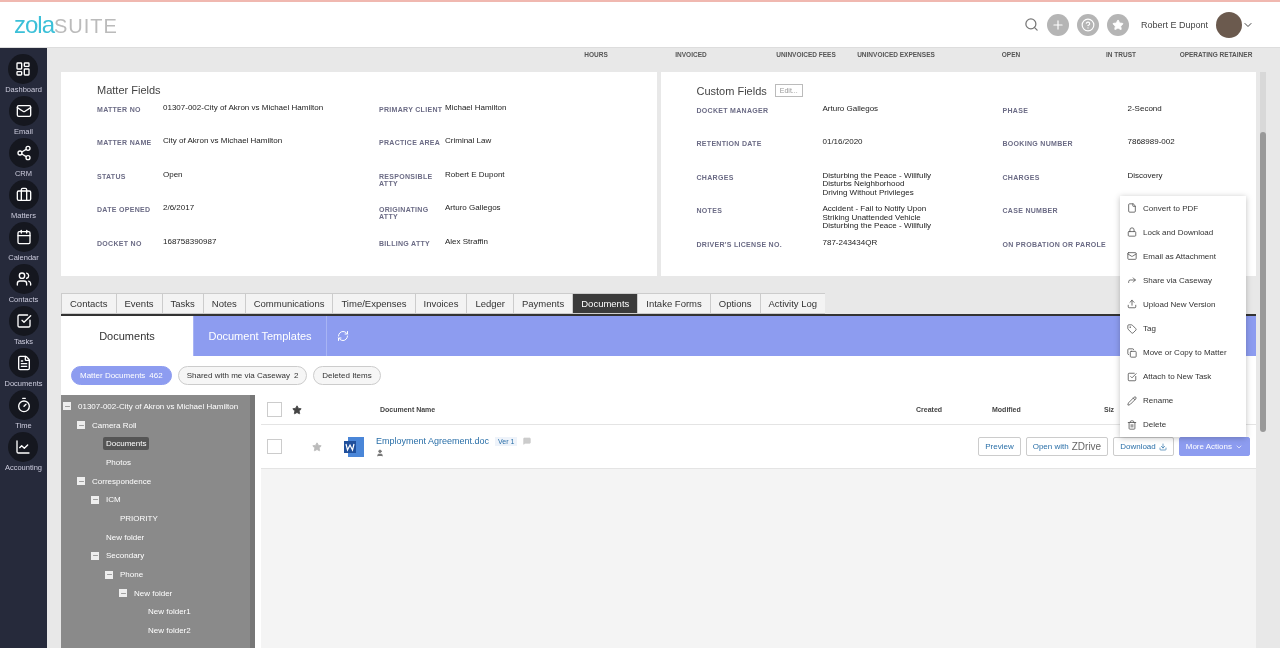  What do you see at coordinates (354, 446) in the screenshot?
I see `word-file-icon` at bounding box center [354, 446].